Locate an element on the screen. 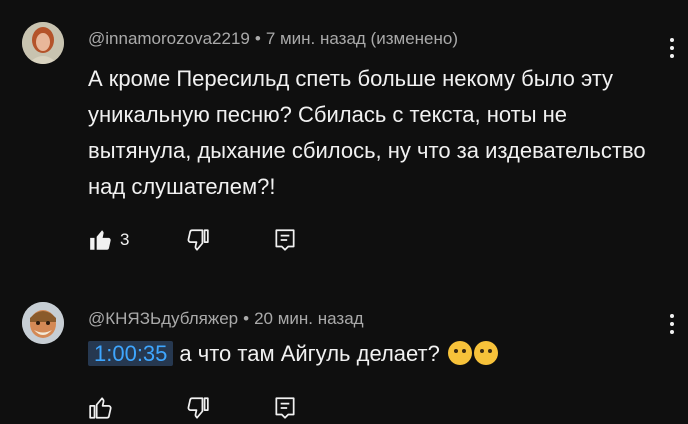 This screenshot has width=688, height=424. comment-time: 20 мин. назад is located at coordinates (309, 318).